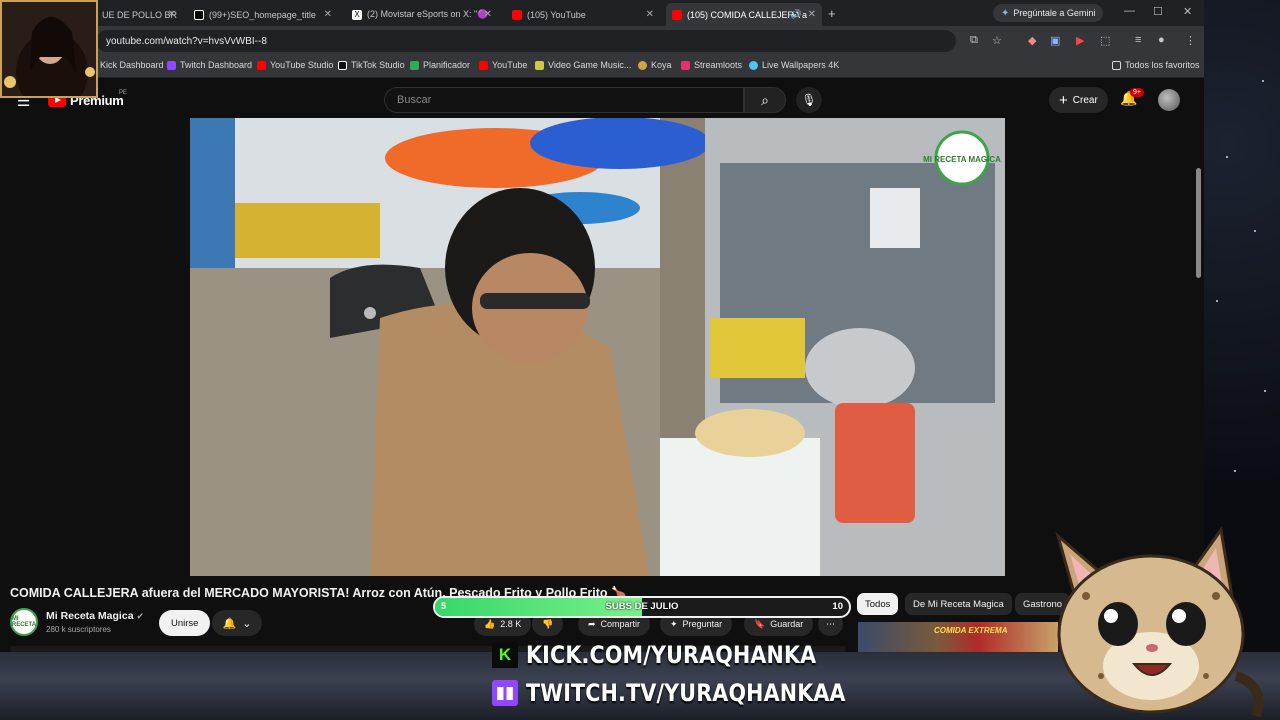 The height and width of the screenshot is (720, 1280). What do you see at coordinates (796, 14) in the screenshot?
I see `audio-icon: 🔊` at bounding box center [796, 14].